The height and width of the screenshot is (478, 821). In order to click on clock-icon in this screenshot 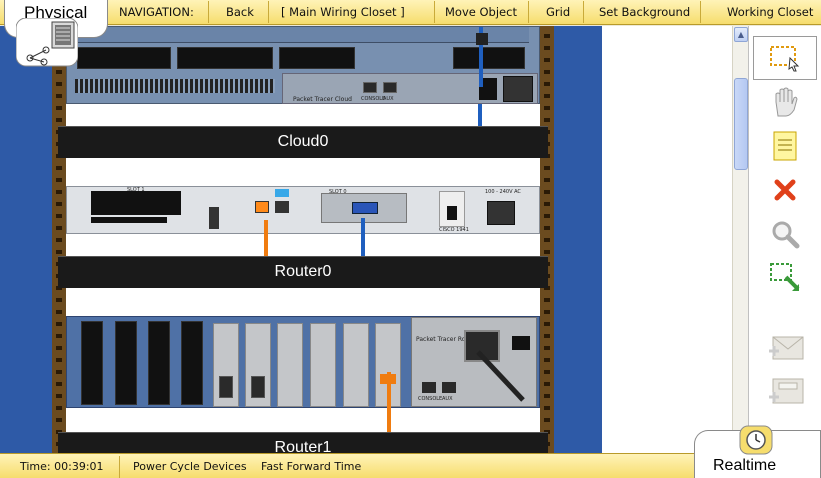, I will do `click(756, 440)`.